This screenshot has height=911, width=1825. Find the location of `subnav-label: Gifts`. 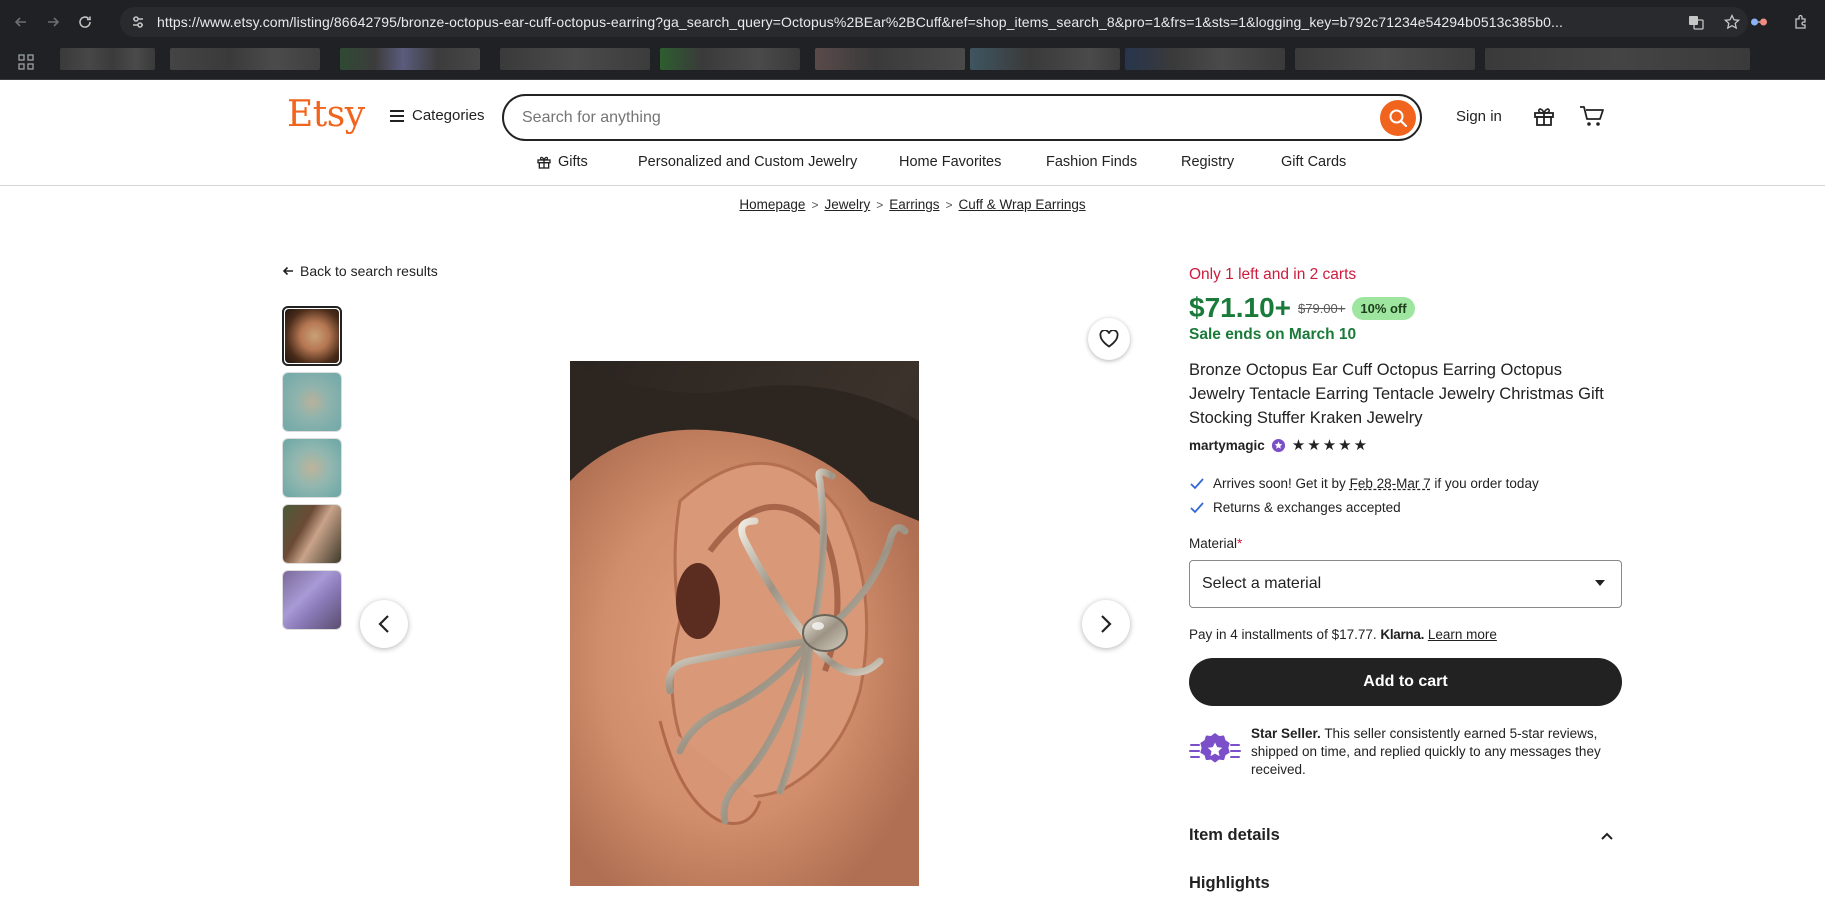

subnav-label: Gifts is located at coordinates (573, 162).